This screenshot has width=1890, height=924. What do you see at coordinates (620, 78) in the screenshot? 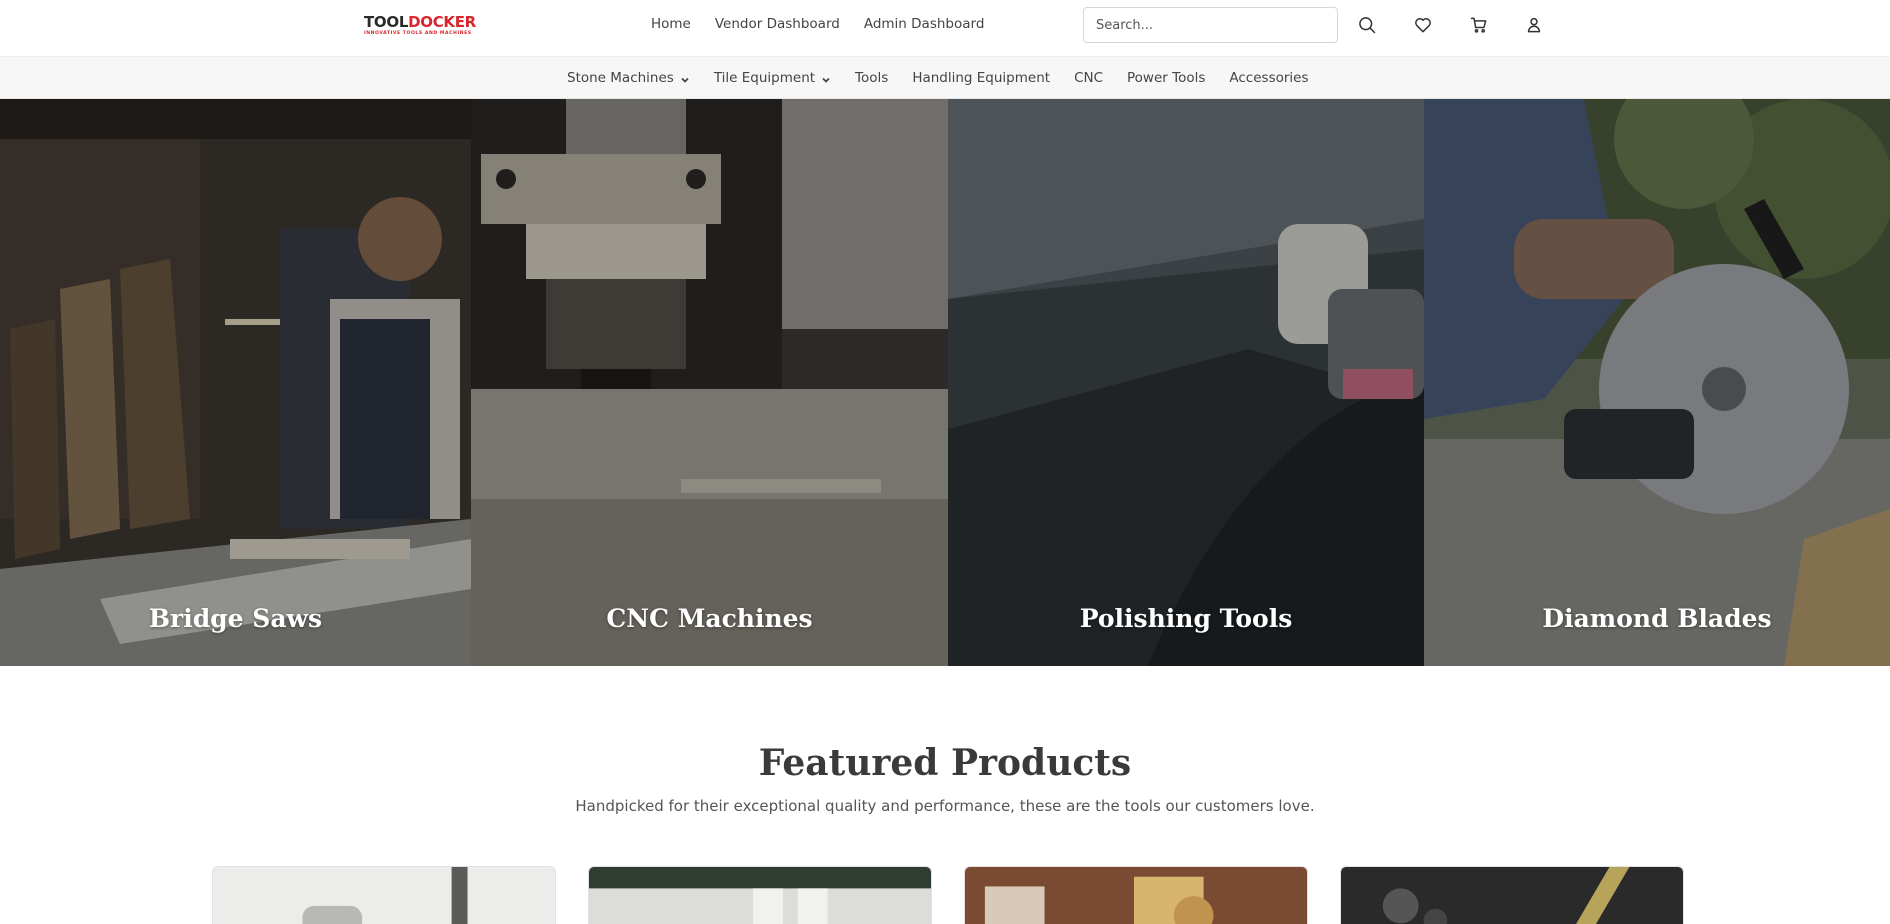
I see `category-label: Stone Machines` at bounding box center [620, 78].